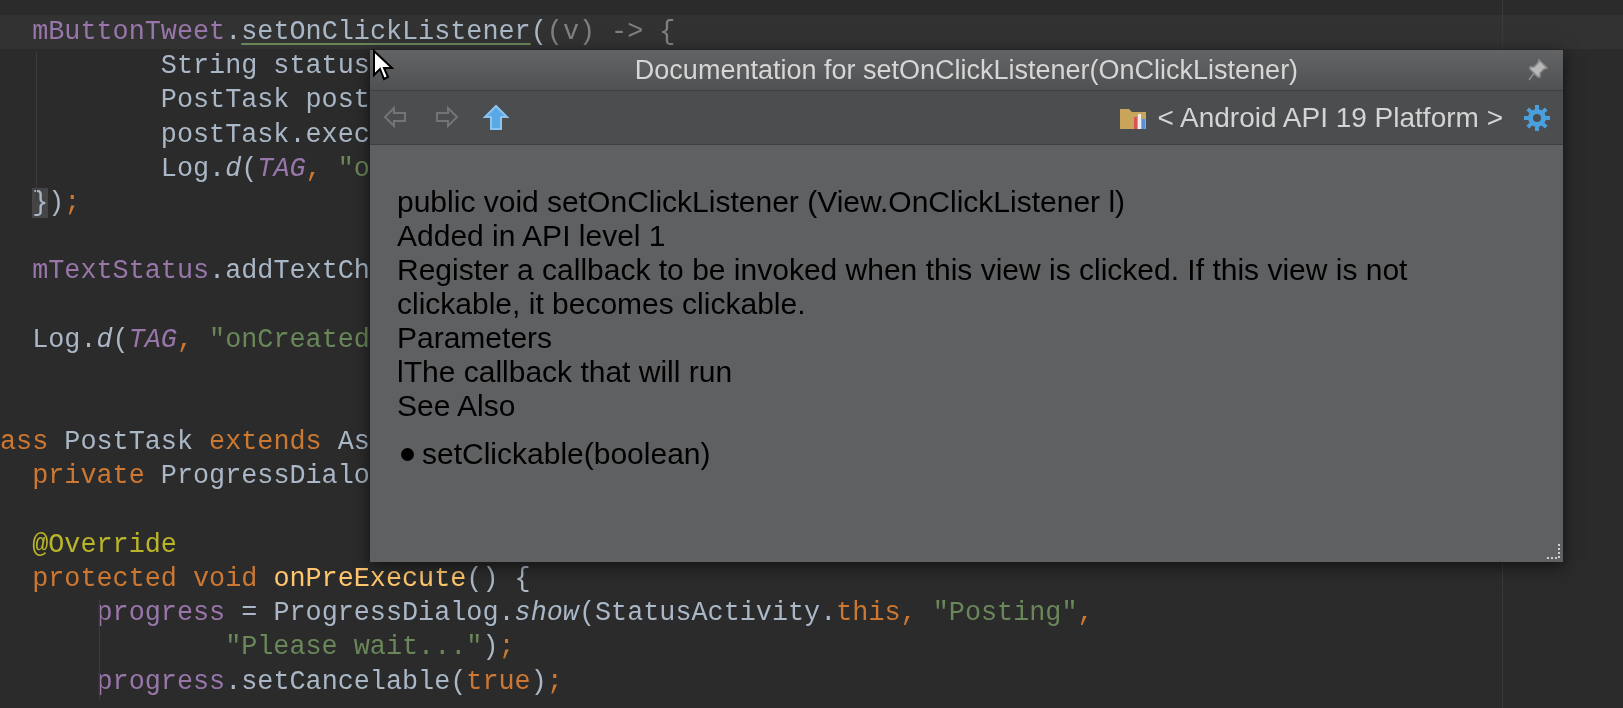 The width and height of the screenshot is (1623, 708). I want to click on code-line: "Please wait...");, so click(369, 647).